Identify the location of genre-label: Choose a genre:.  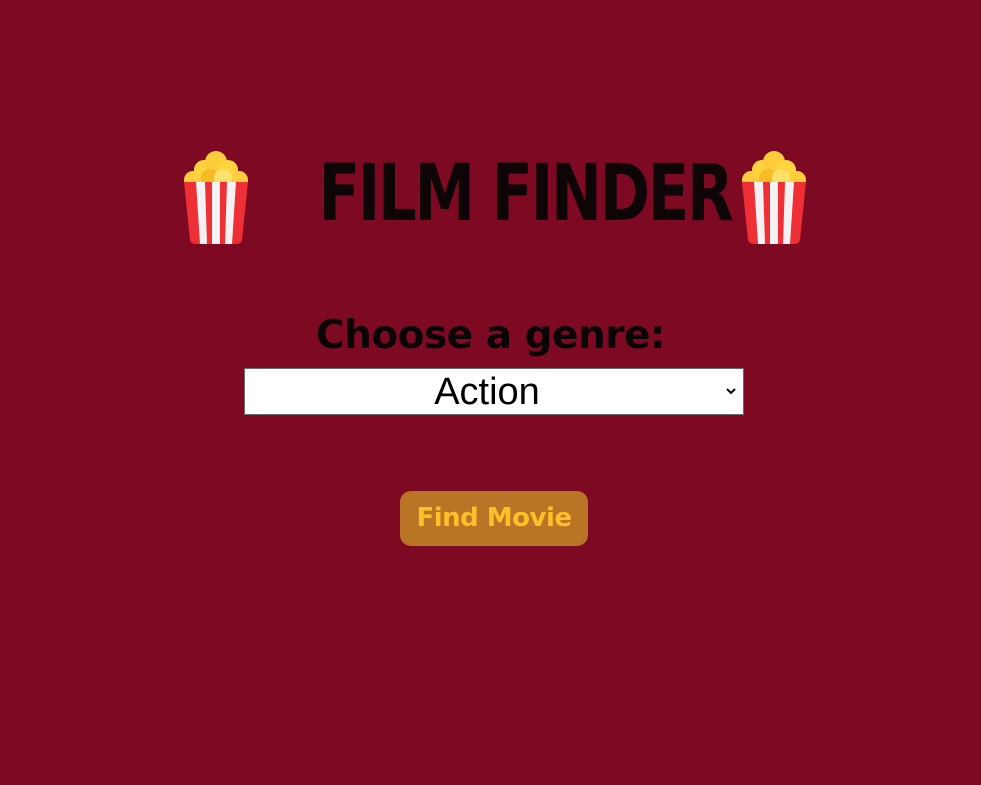
(490, 335).